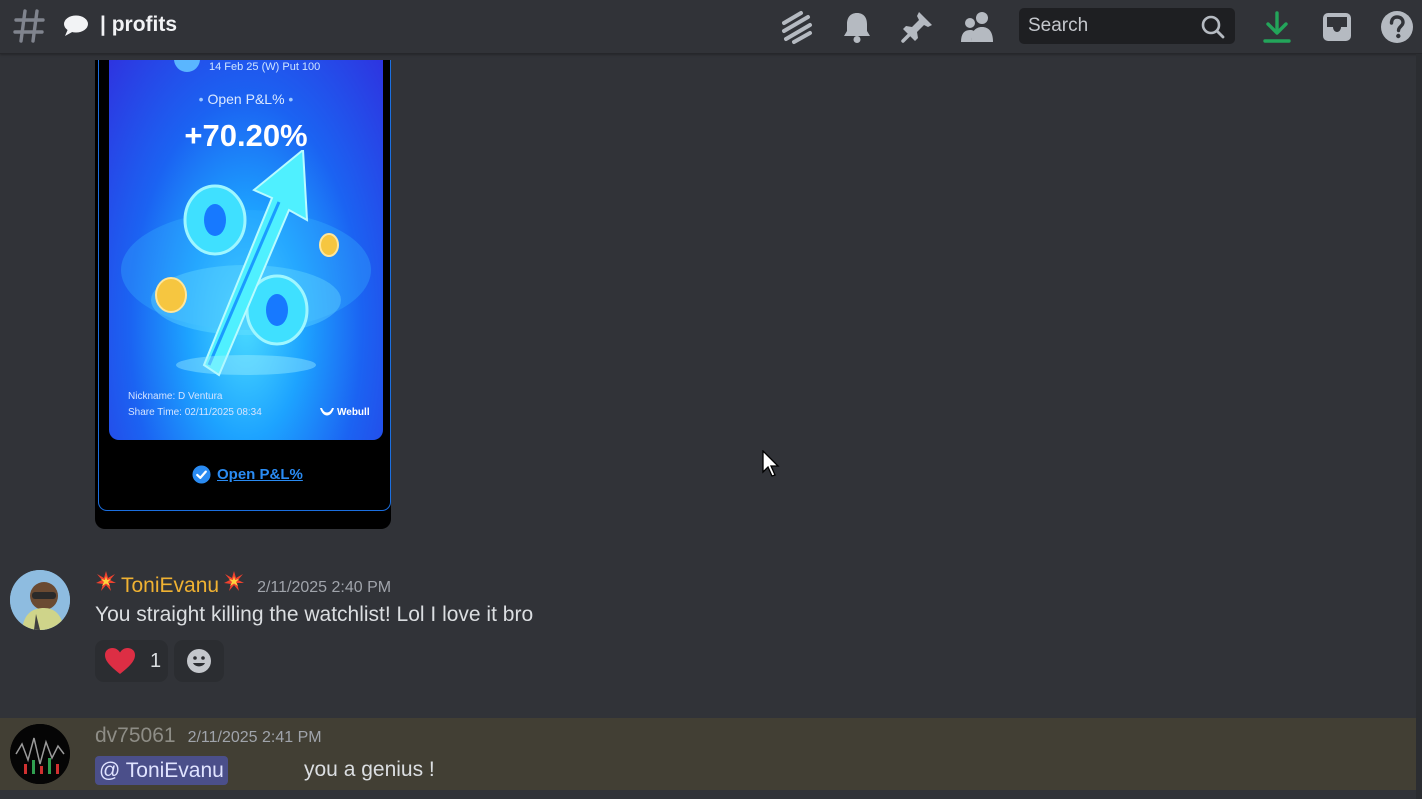 The width and height of the screenshot is (1422, 799). I want to click on help-icon, so click(1397, 27).